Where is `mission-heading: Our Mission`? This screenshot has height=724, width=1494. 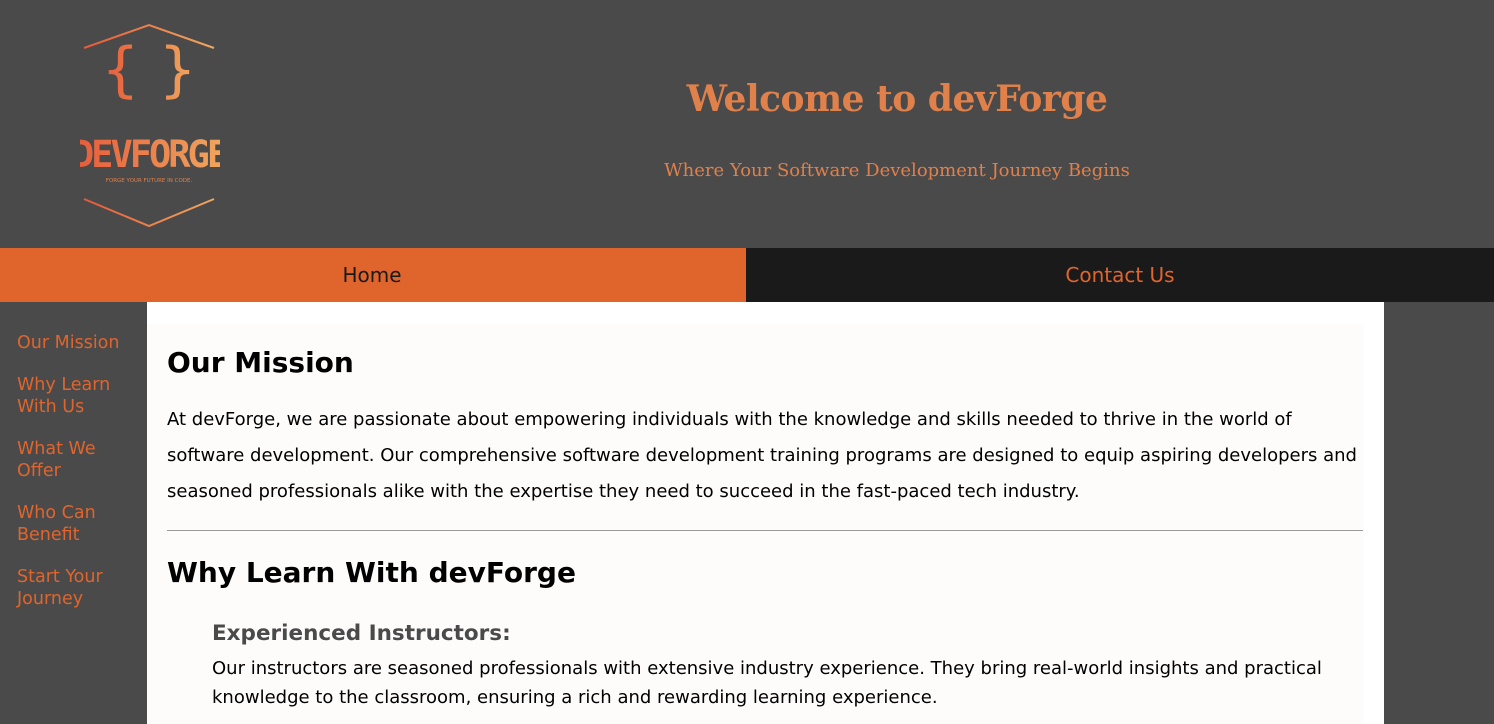 mission-heading: Our Mission is located at coordinates (260, 362).